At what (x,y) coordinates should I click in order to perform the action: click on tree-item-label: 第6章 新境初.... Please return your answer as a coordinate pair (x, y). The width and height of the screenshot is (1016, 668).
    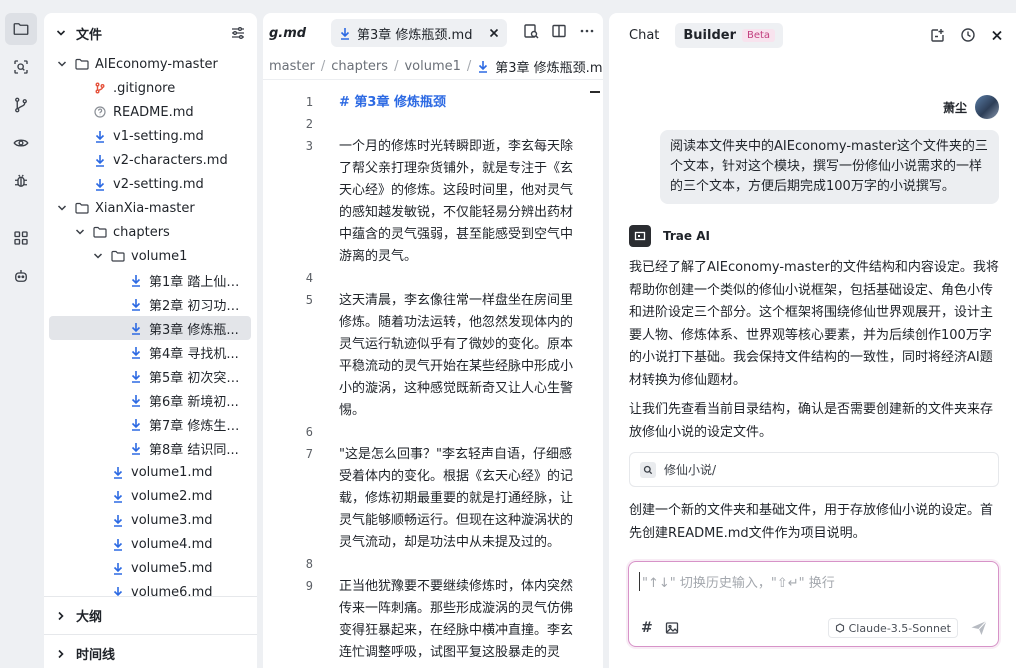
    Looking at the image, I should click on (194, 402).